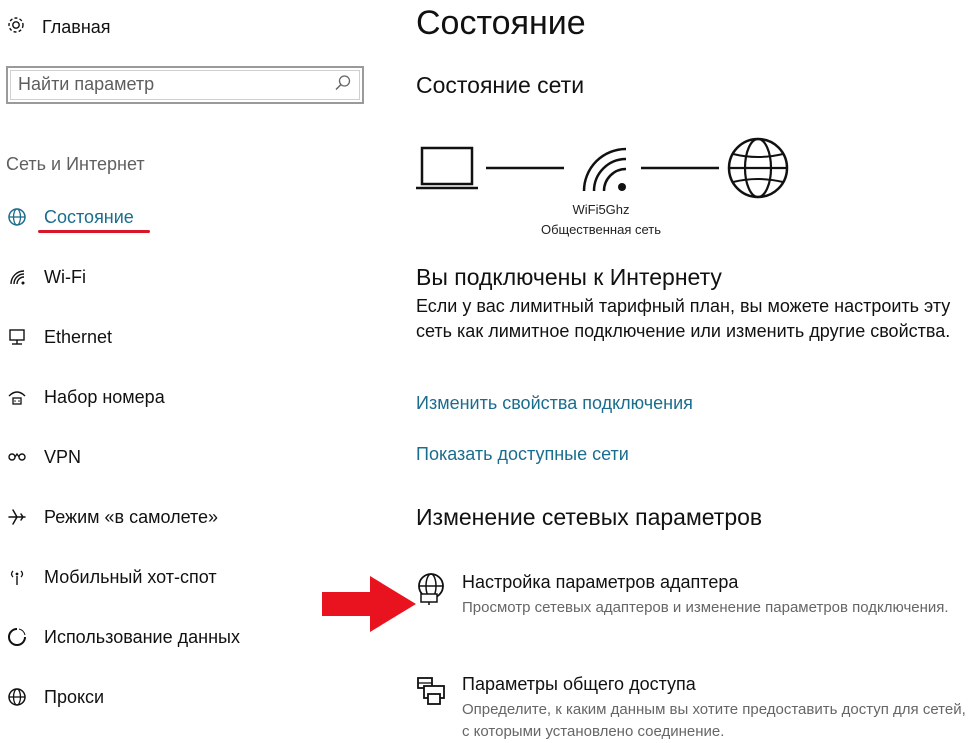 This screenshot has width=975, height=743. What do you see at coordinates (501, 23) in the screenshot?
I see `page-title: Состояние` at bounding box center [501, 23].